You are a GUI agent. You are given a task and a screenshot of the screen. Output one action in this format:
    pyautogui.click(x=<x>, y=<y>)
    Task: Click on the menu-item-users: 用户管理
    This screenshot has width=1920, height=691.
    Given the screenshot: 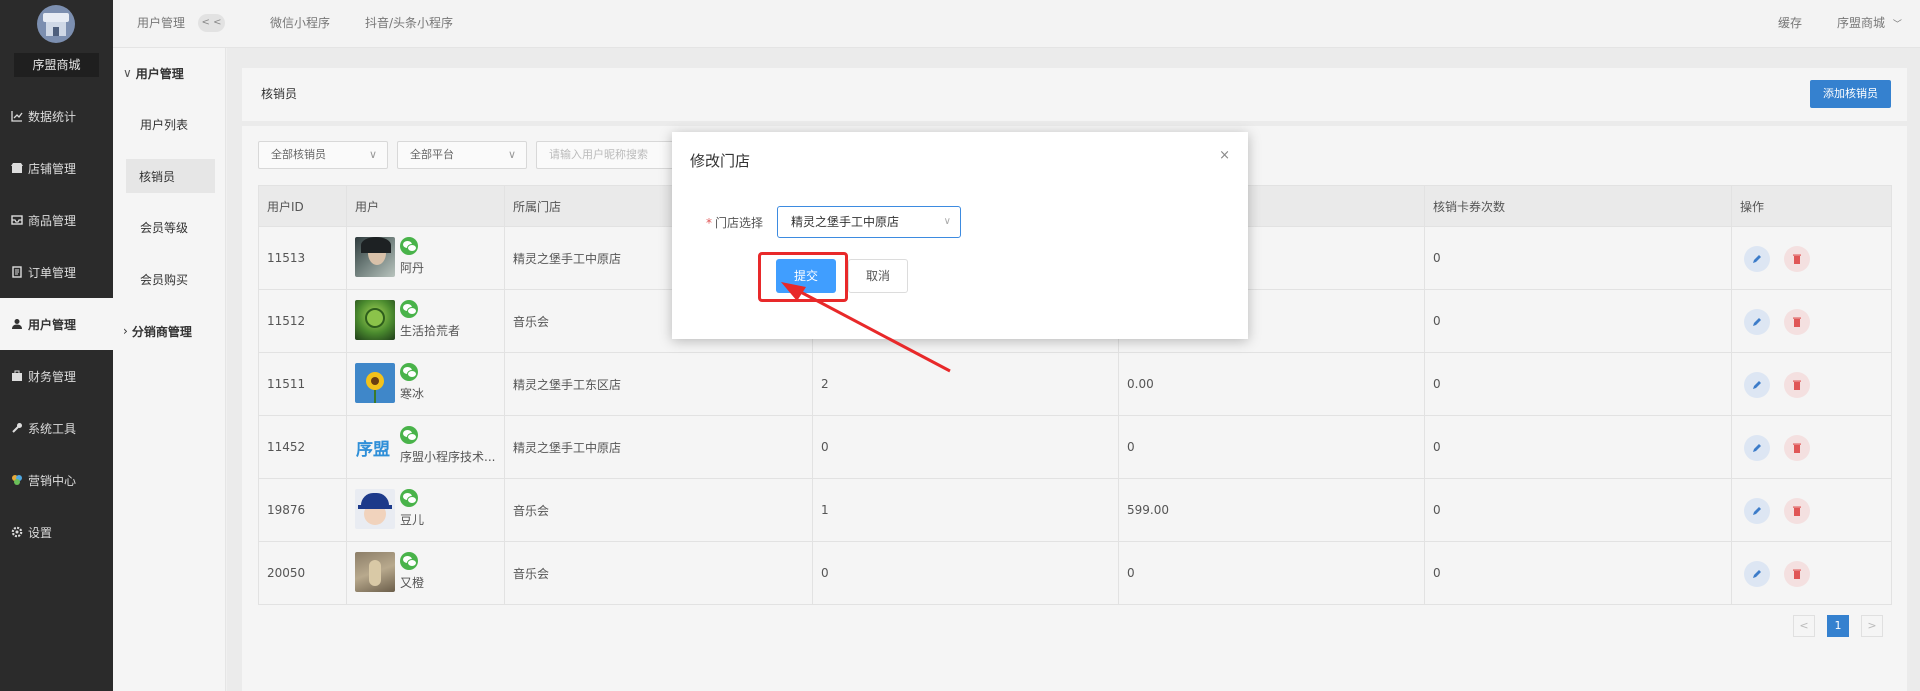 What is the action you would take?
    pyautogui.click(x=56, y=324)
    